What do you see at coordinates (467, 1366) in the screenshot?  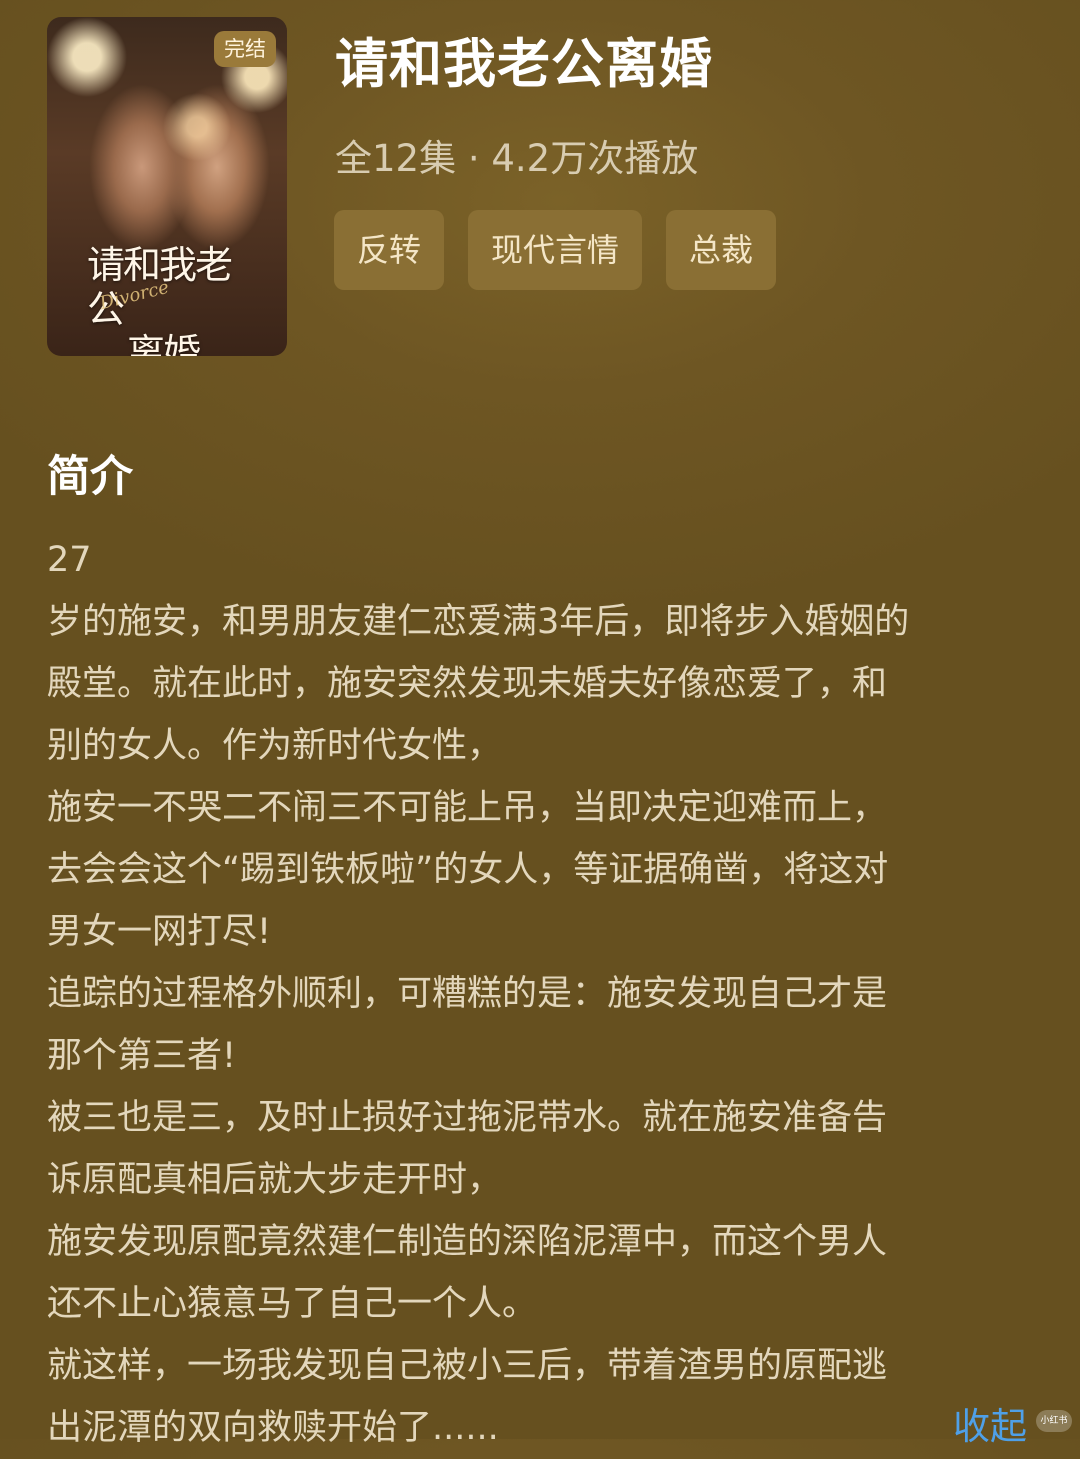 I see `synopsis-line: 就这样，一场我发现自己被小三后，带着渣男的原配逃` at bounding box center [467, 1366].